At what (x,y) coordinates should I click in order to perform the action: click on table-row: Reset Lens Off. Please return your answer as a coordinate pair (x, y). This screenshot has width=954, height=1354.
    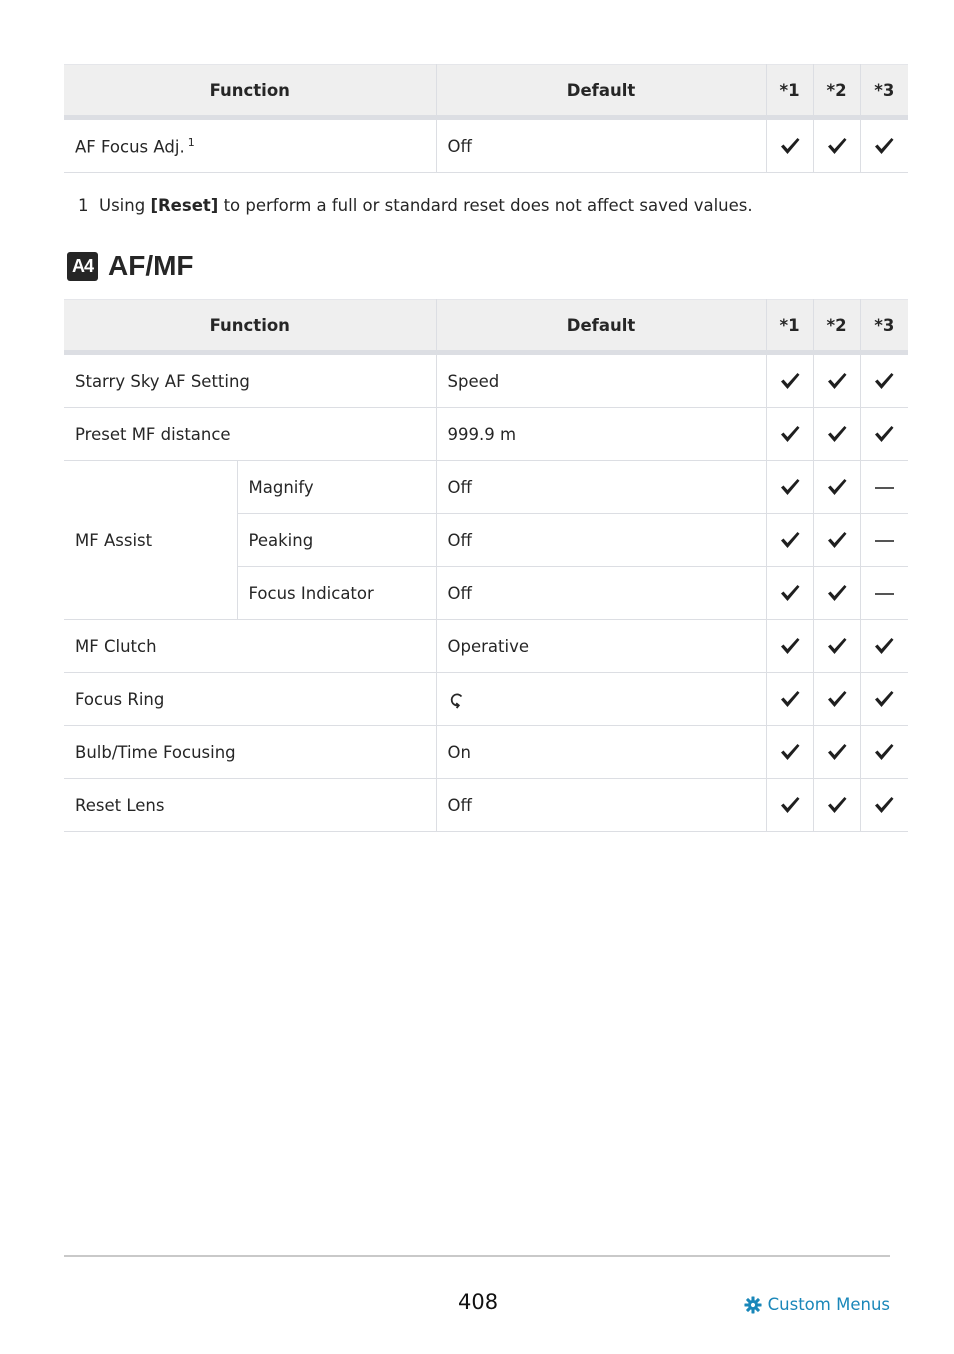
    Looking at the image, I should click on (486, 805).